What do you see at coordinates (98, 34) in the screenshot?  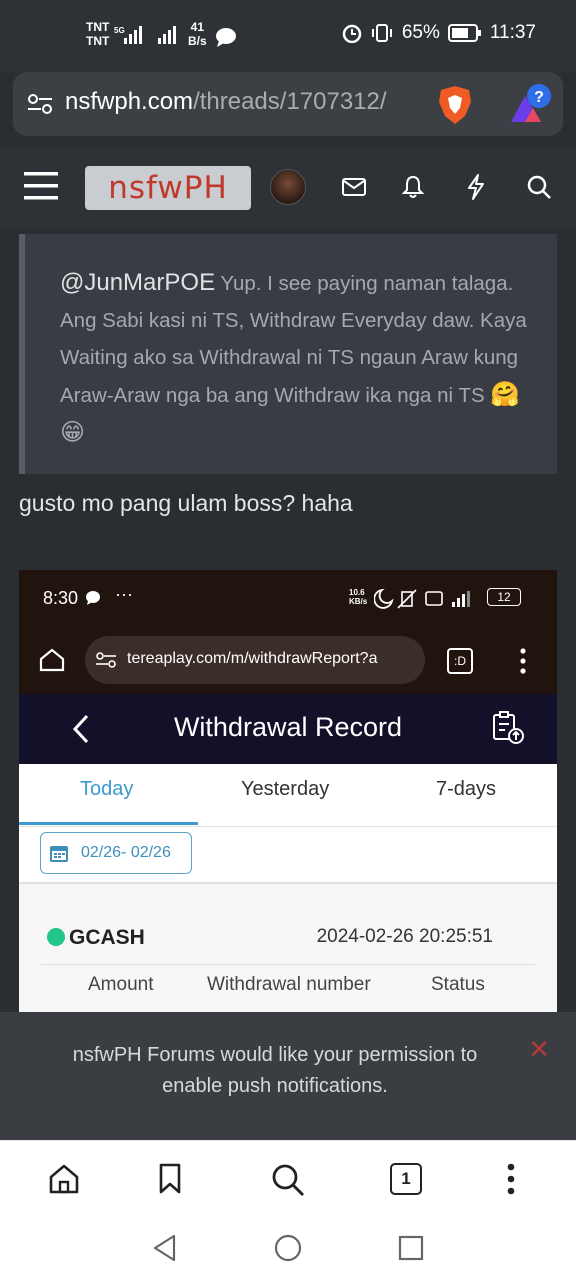 I see `carrier-labels: TNT TNT` at bounding box center [98, 34].